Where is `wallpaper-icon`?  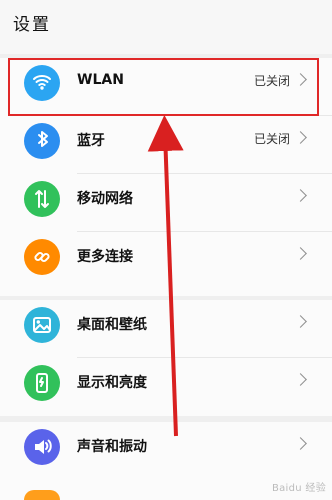 wallpaper-icon is located at coordinates (42, 325).